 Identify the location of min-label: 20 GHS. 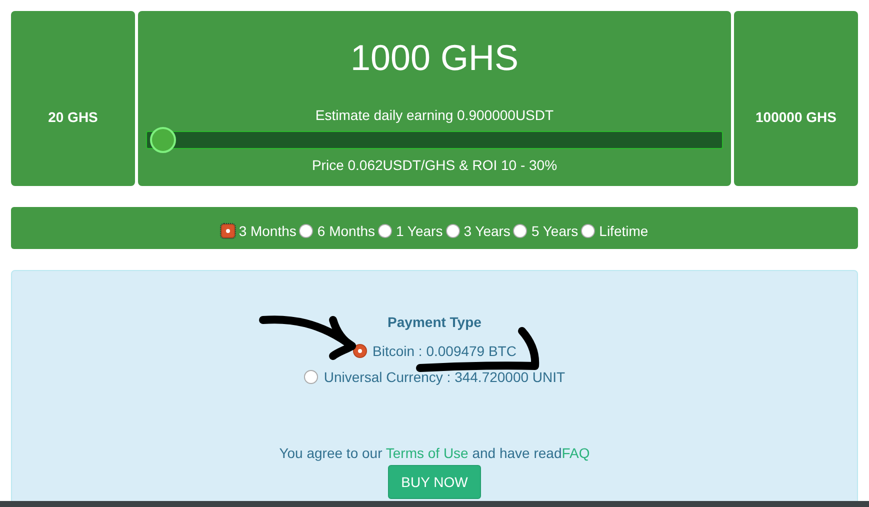
(73, 117).